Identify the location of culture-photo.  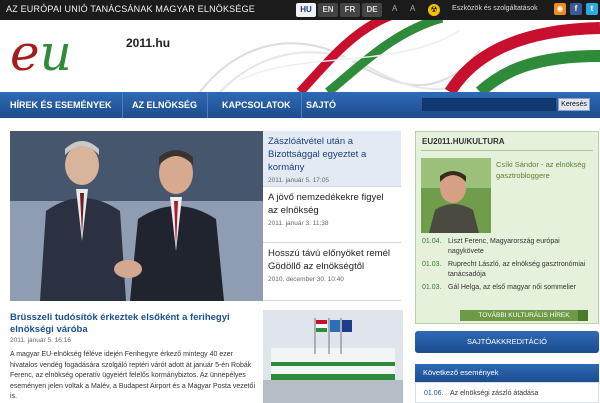
(456, 195).